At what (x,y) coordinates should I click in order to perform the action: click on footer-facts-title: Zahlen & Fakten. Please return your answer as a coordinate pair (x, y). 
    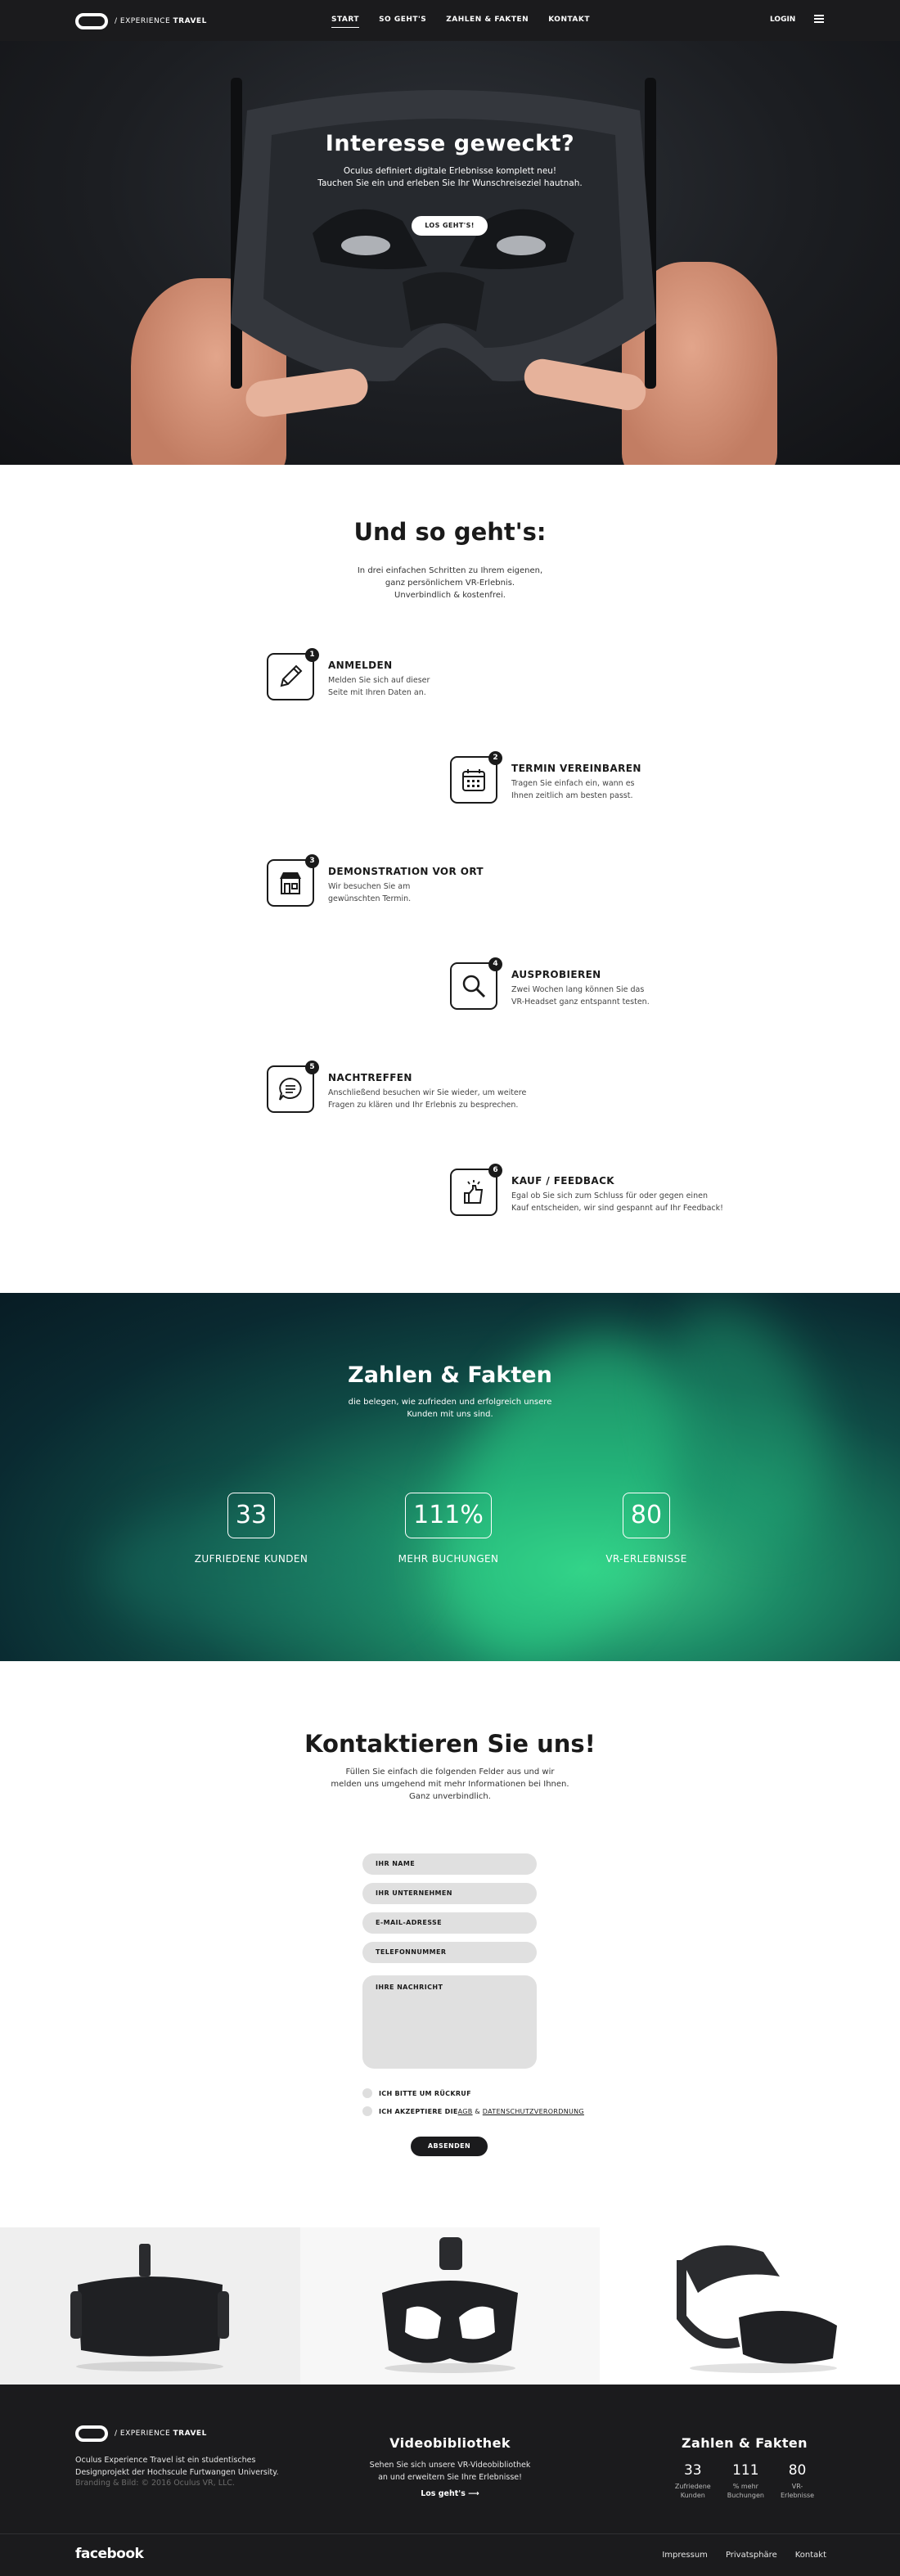
    Looking at the image, I should click on (745, 2443).